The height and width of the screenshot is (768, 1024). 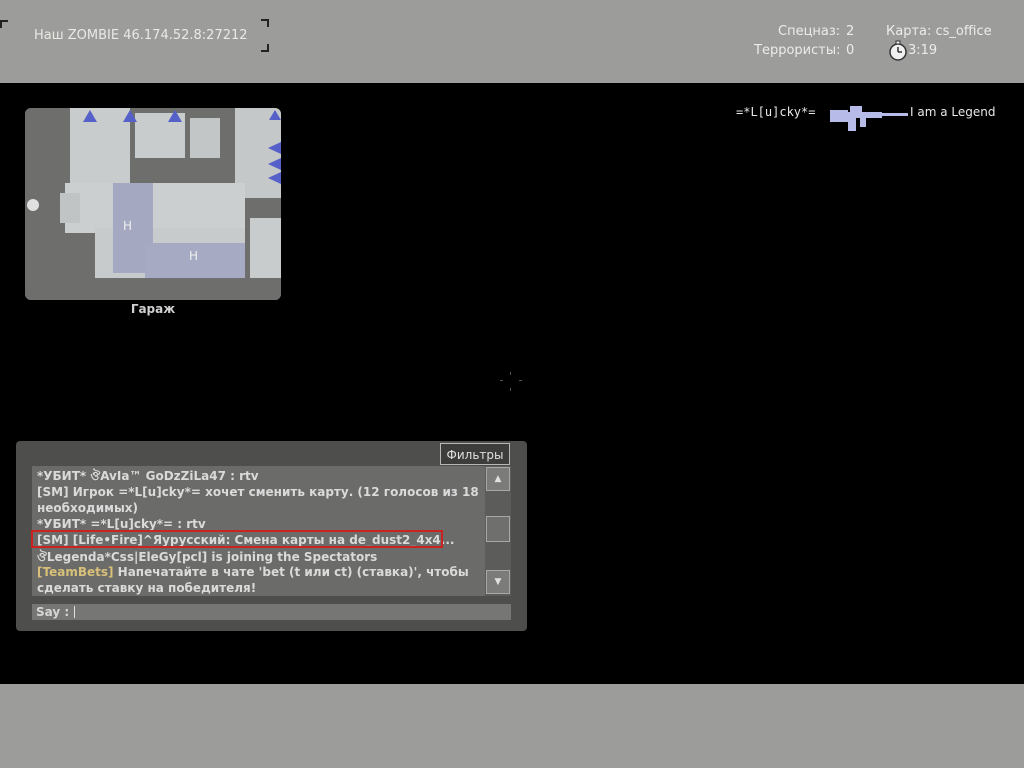 I want to click on t-score-label: Террористы:, so click(x=797, y=50).